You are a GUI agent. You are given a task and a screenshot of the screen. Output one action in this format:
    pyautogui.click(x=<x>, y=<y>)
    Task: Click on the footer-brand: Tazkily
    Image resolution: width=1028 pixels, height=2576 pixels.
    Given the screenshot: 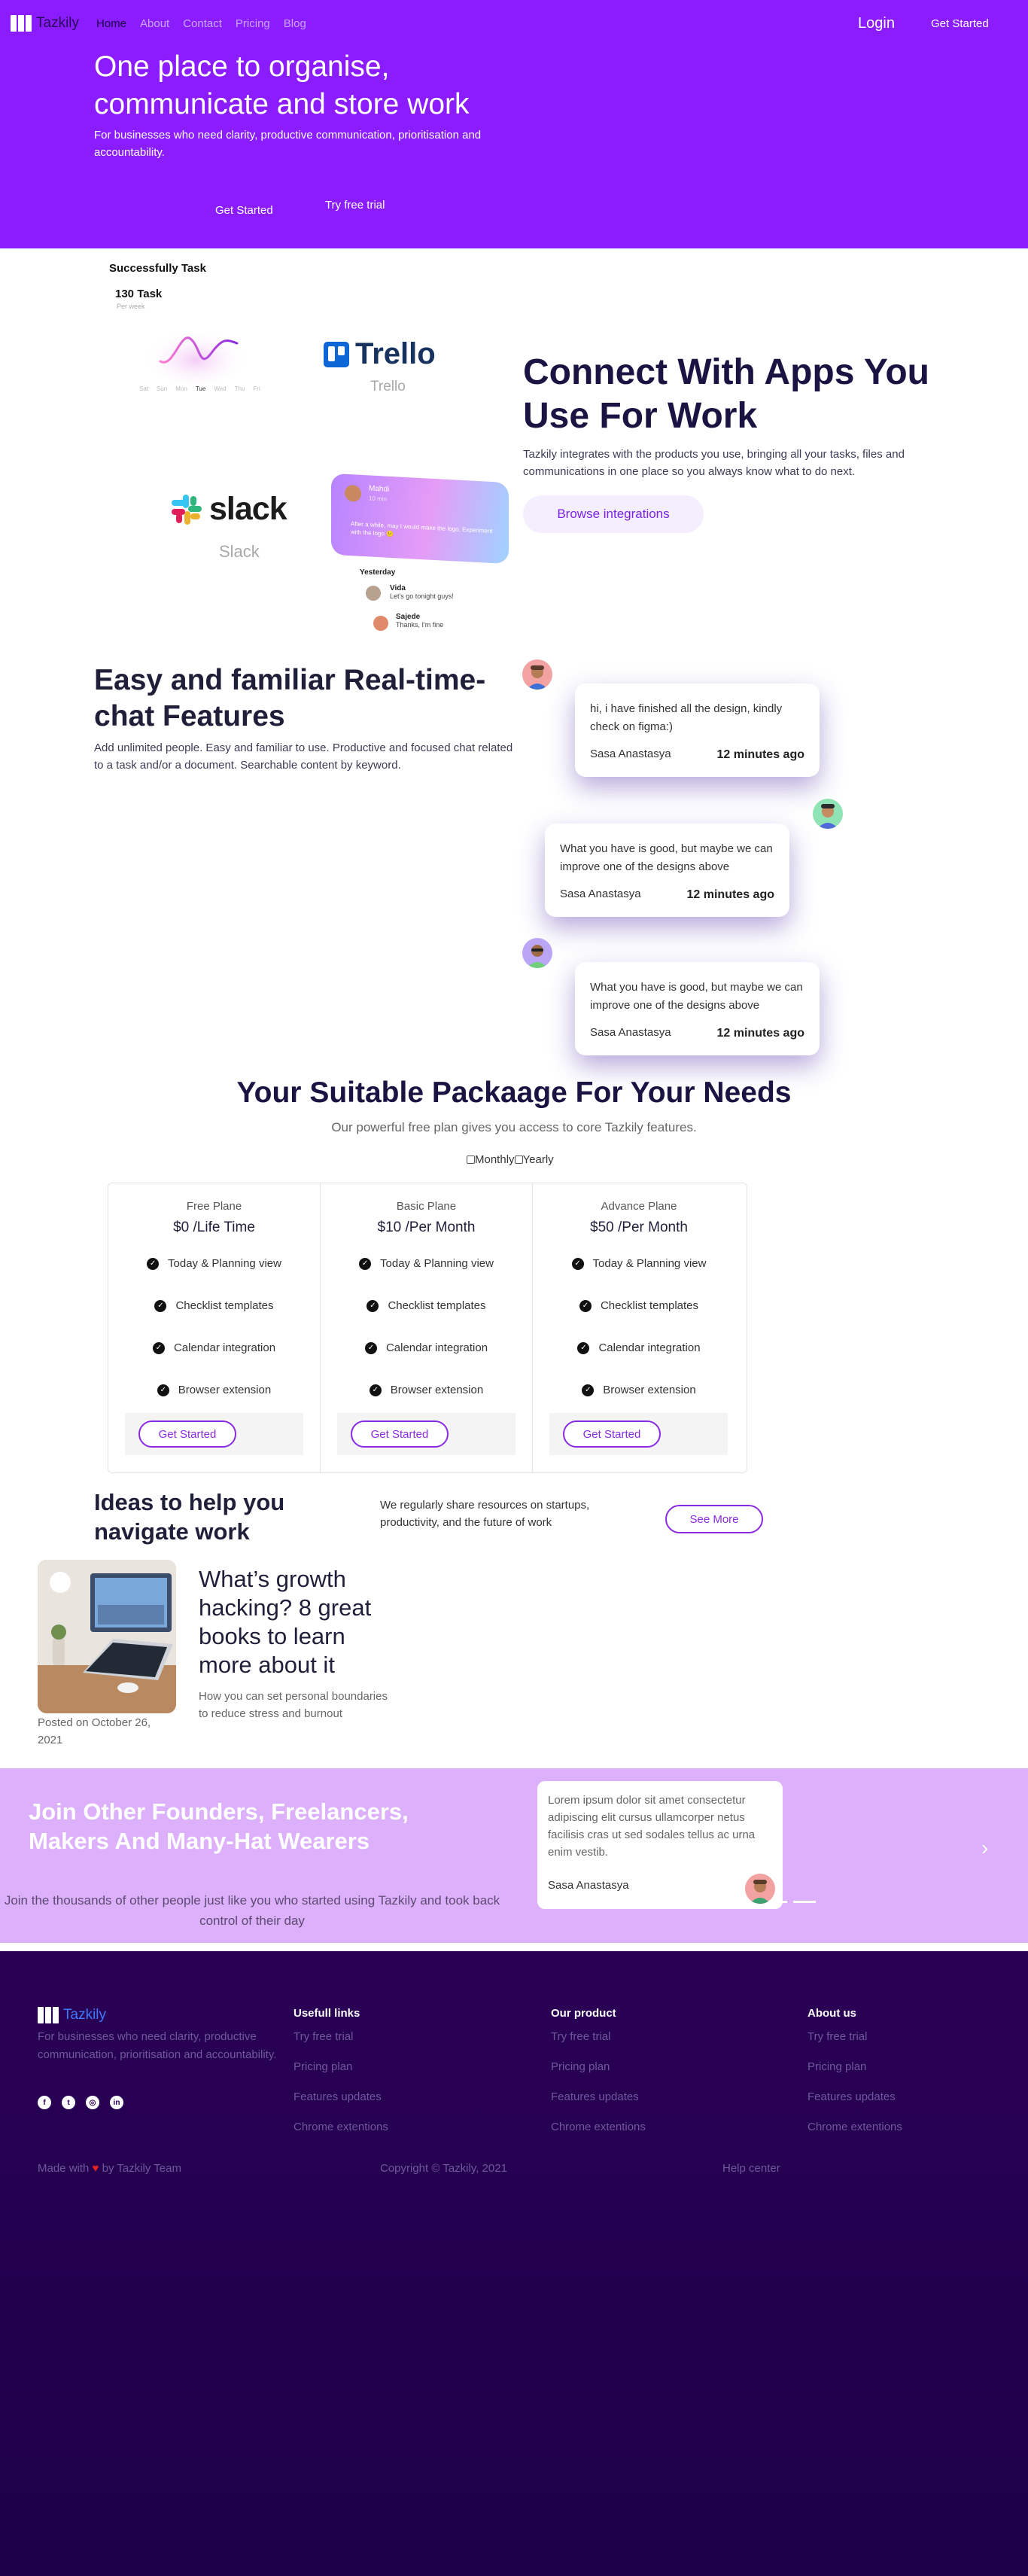 What is the action you would take?
    pyautogui.click(x=72, y=2015)
    